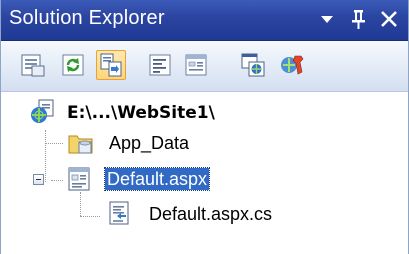  Describe the element at coordinates (141, 113) in the screenshot. I see `tree-root-label: E:\...\WebSite1\` at that location.